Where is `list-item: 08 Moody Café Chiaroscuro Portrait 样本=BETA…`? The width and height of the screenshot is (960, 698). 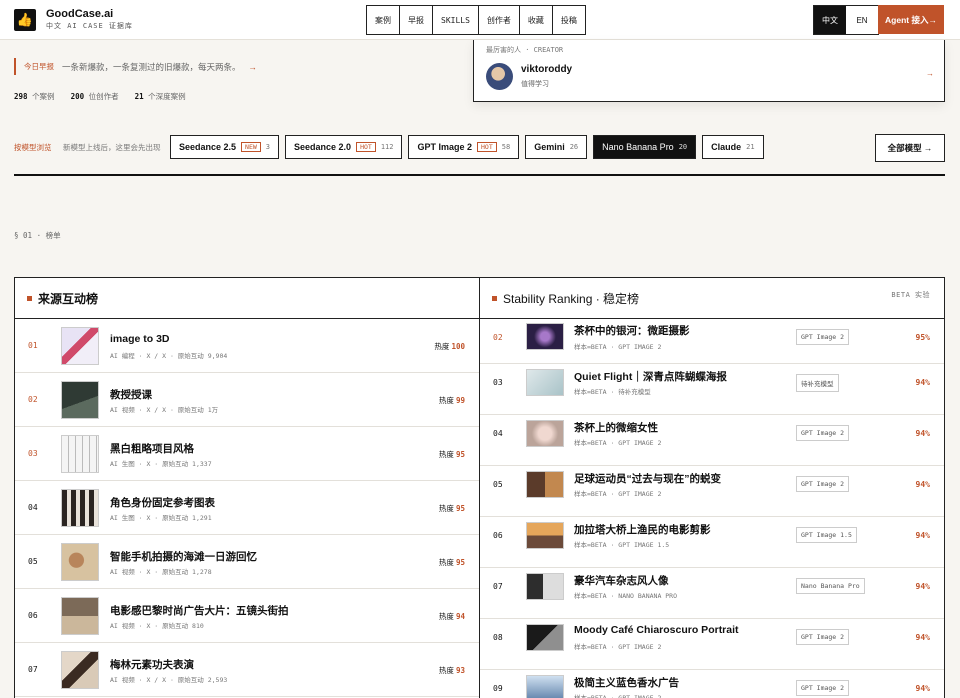
list-item: 08 Moody Café Chiaroscuro Portrait 样本=BETA… is located at coordinates (712, 644).